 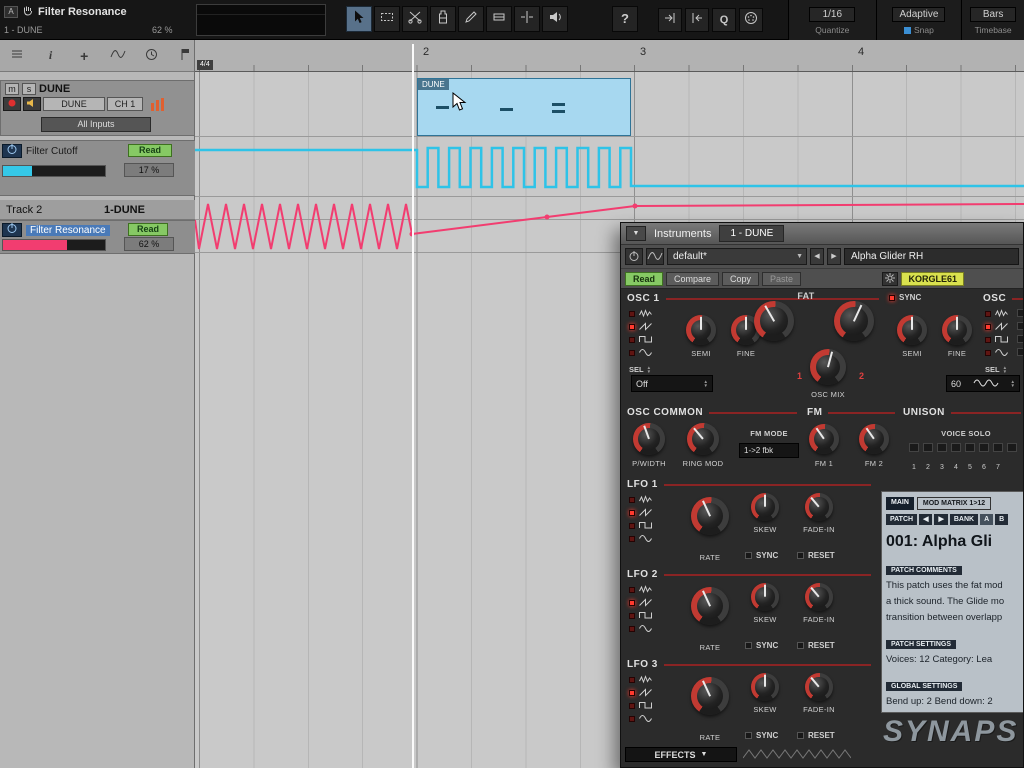 What do you see at coordinates (941, 519) in the screenshot?
I see `patch-next-button: ▶` at bounding box center [941, 519].